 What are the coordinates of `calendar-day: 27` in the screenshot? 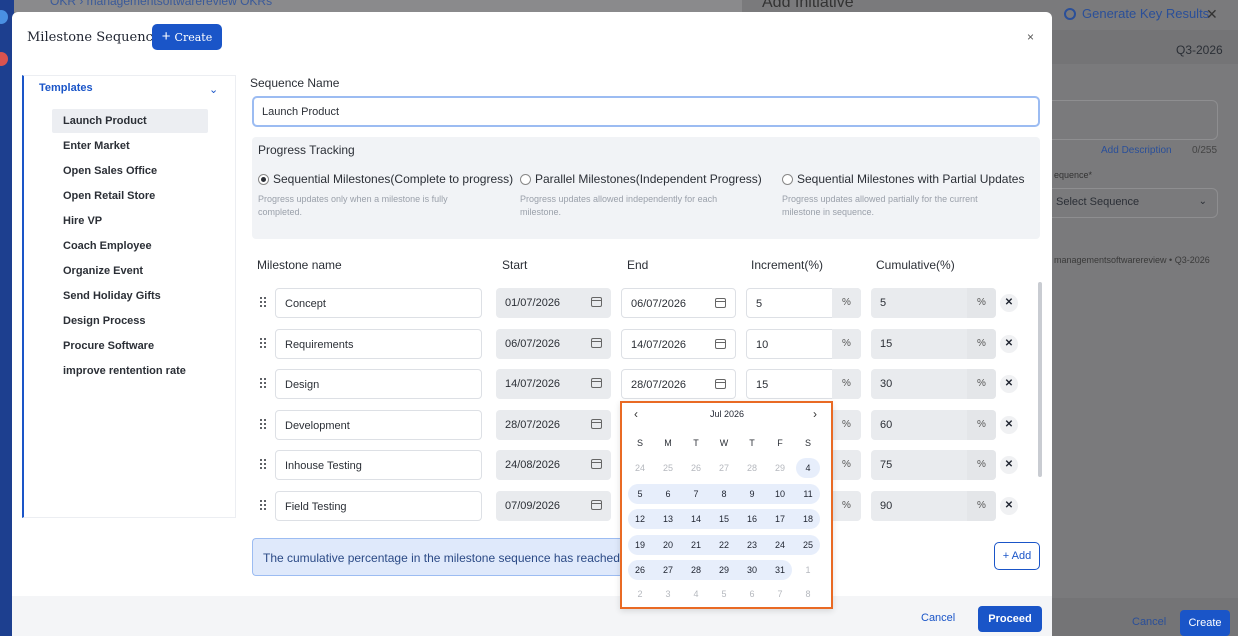 It's located at (668, 570).